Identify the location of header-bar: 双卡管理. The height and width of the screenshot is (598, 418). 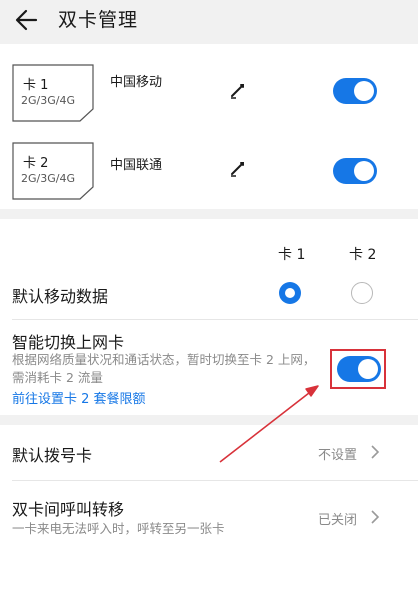
(209, 22).